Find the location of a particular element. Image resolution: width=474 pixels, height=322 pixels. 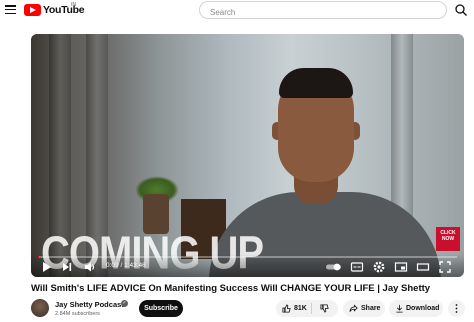

download-icon is located at coordinates (399, 308).